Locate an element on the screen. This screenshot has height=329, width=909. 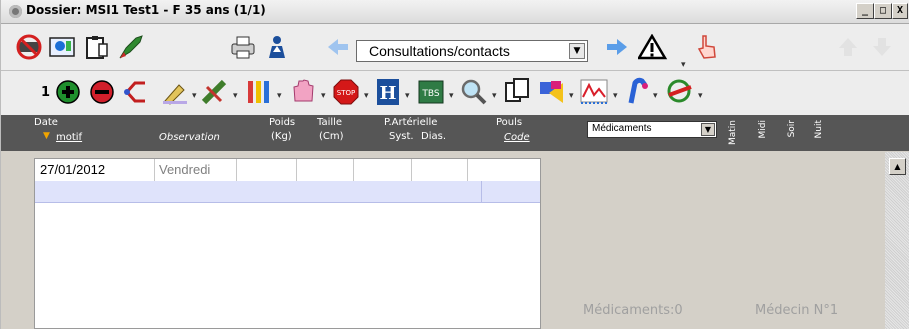
secondary-toolbar: 1 ▾ ▾ ▾ ▾ STOP ▾ H ▾ TBS ▾ ▾ ▾ ▾ ▾ ▾ is located at coordinates (455, 93).